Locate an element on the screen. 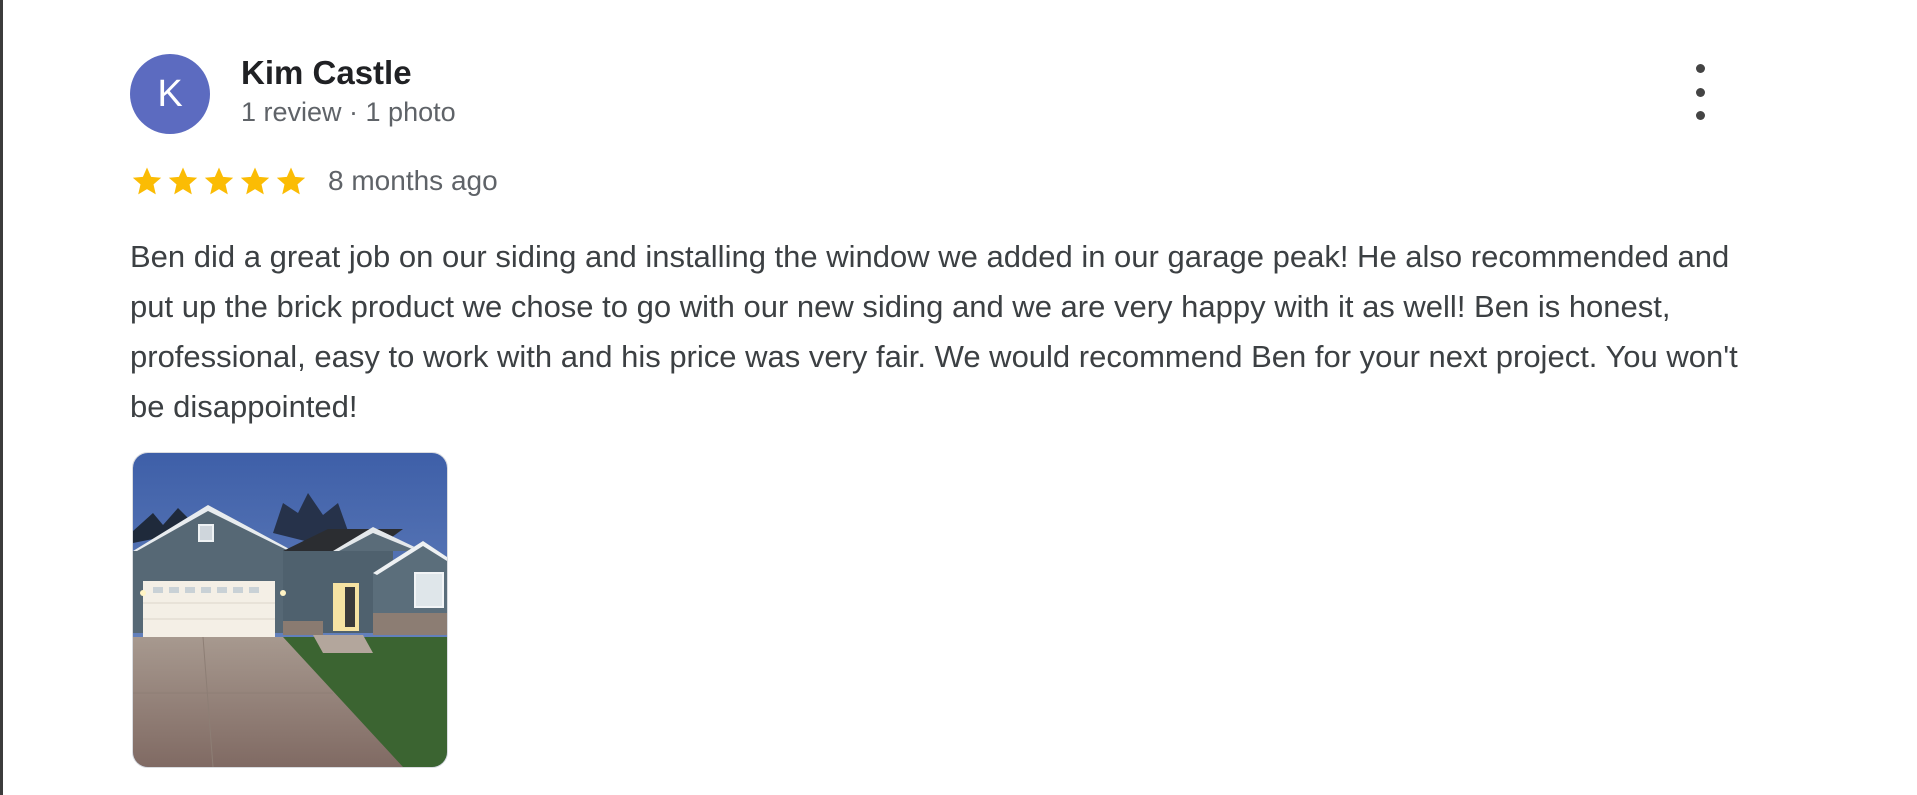 The image size is (1917, 795). avatar-initial: K is located at coordinates (170, 93).